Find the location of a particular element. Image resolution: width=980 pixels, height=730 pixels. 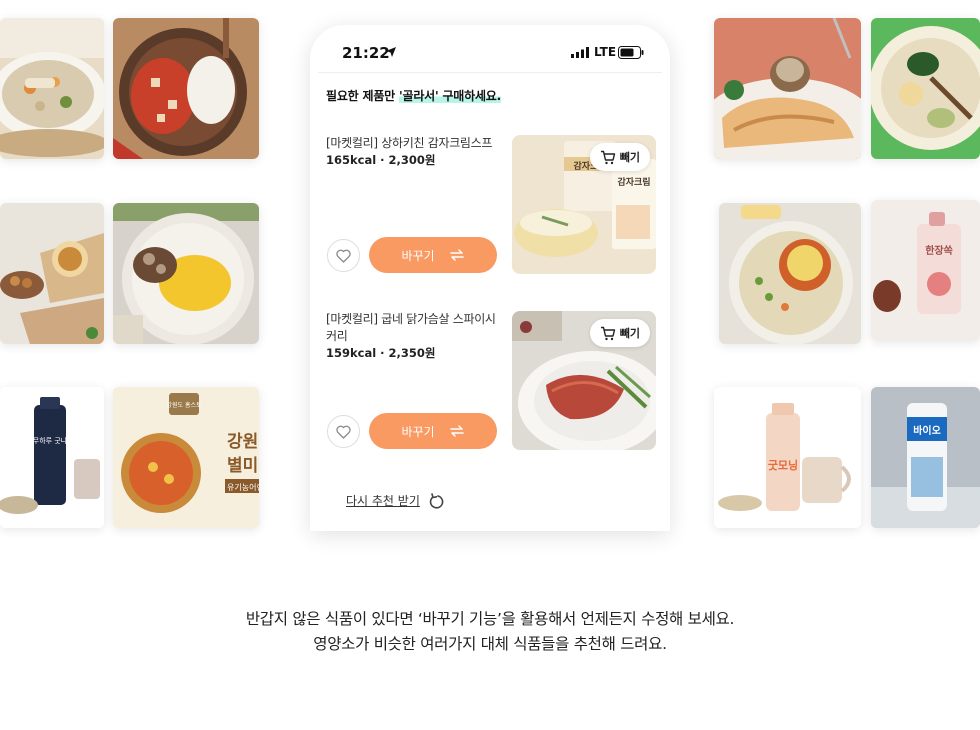

food-tile-drink-bottle: 너무하루 굿나잇 is located at coordinates (52, 457).